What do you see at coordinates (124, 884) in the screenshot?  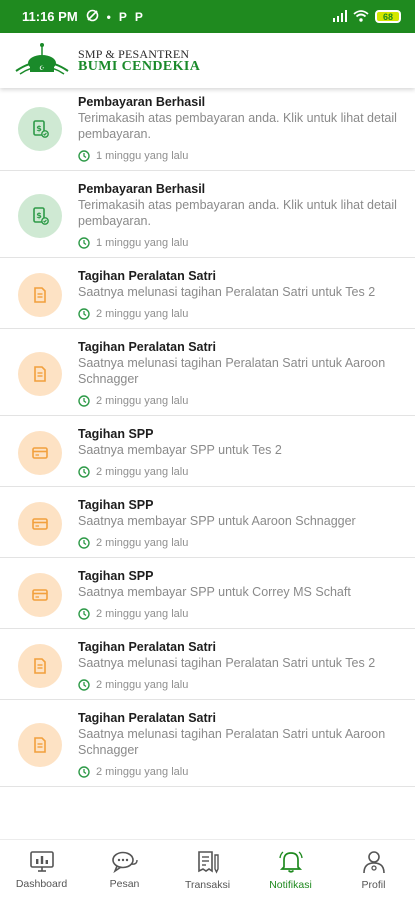 I see `nav-label-pesan: Pesan` at bounding box center [124, 884].